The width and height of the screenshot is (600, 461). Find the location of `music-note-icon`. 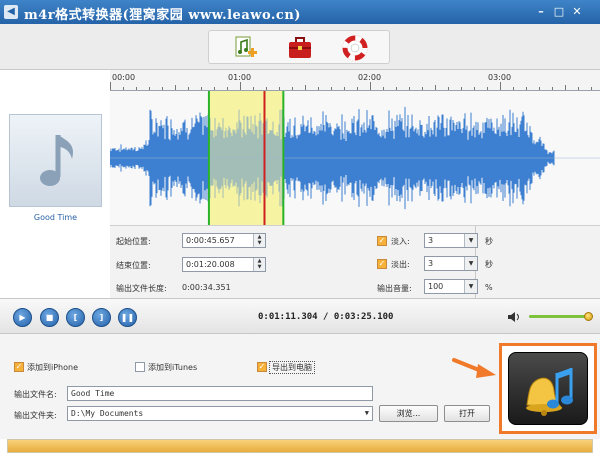

music-note-icon is located at coordinates (57, 160).